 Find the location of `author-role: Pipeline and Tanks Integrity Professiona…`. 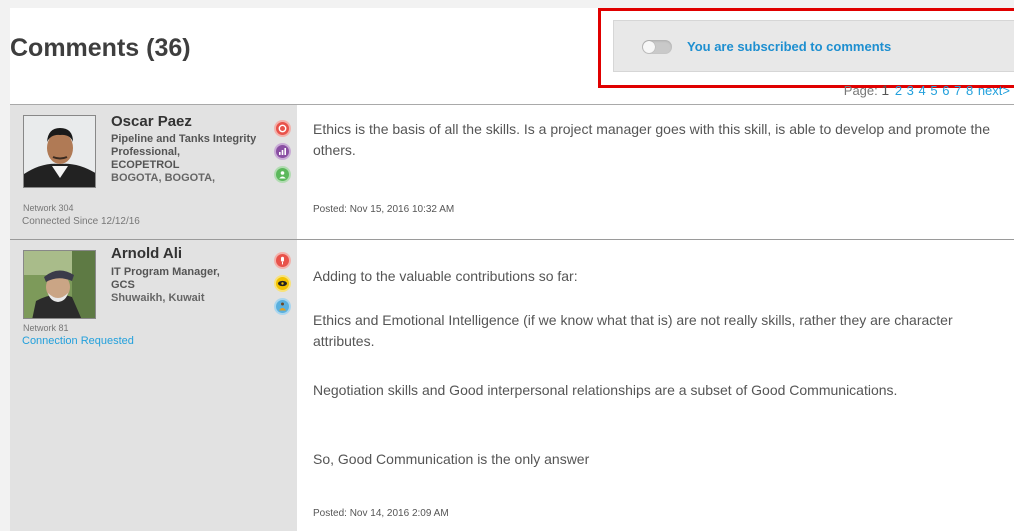

author-role: Pipeline and Tanks Integrity Professiona… is located at coordinates (184, 145).